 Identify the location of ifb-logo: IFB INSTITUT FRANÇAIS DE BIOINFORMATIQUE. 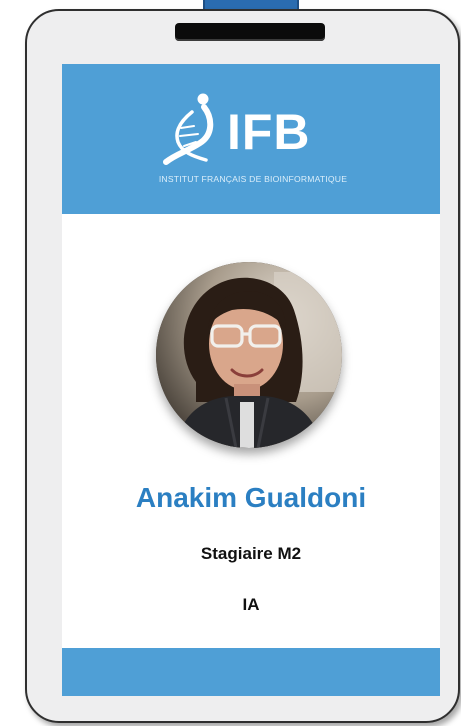
(253, 141).